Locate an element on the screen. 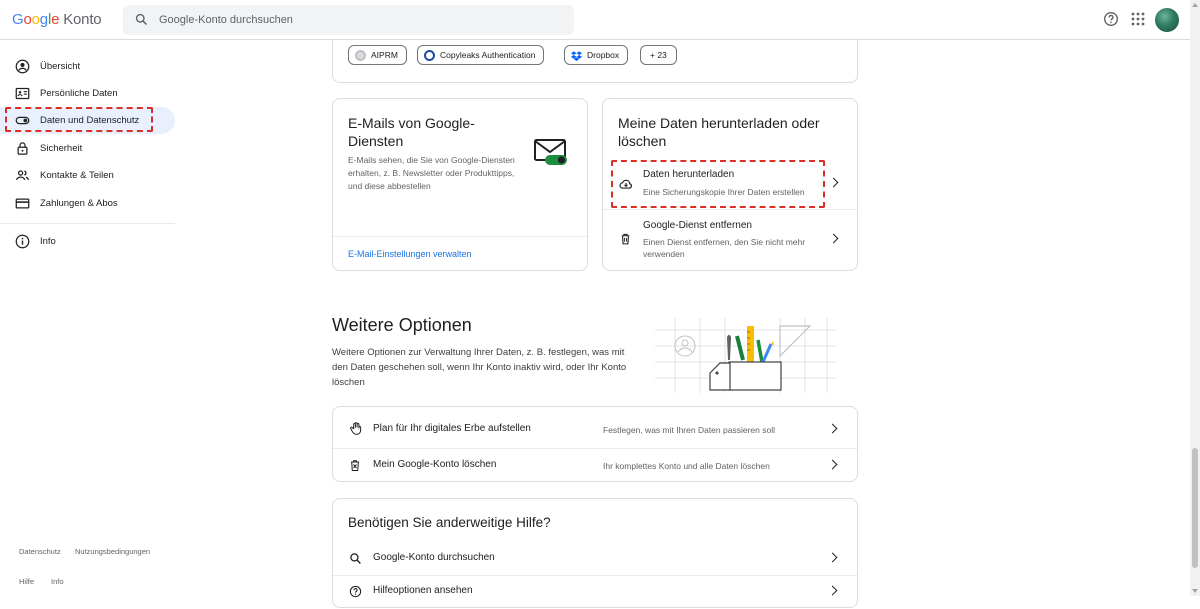 The image size is (1200, 609). dropbox-icon is located at coordinates (576, 55).